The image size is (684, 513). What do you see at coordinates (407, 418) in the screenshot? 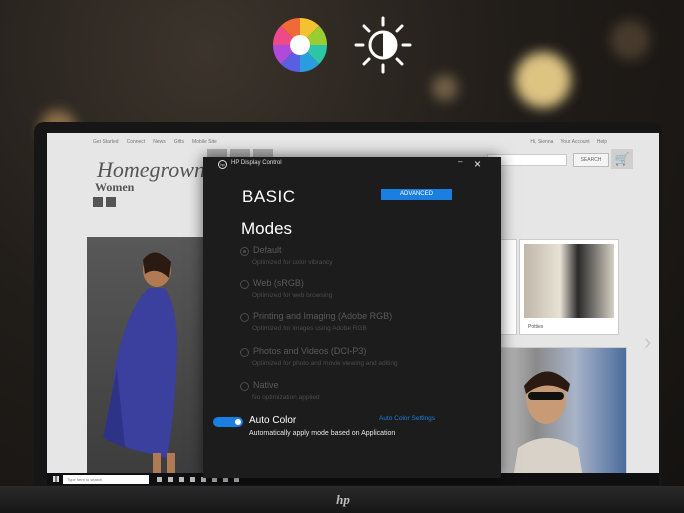
I see `auto-color-settings-link: Auto Color Settings` at bounding box center [407, 418].